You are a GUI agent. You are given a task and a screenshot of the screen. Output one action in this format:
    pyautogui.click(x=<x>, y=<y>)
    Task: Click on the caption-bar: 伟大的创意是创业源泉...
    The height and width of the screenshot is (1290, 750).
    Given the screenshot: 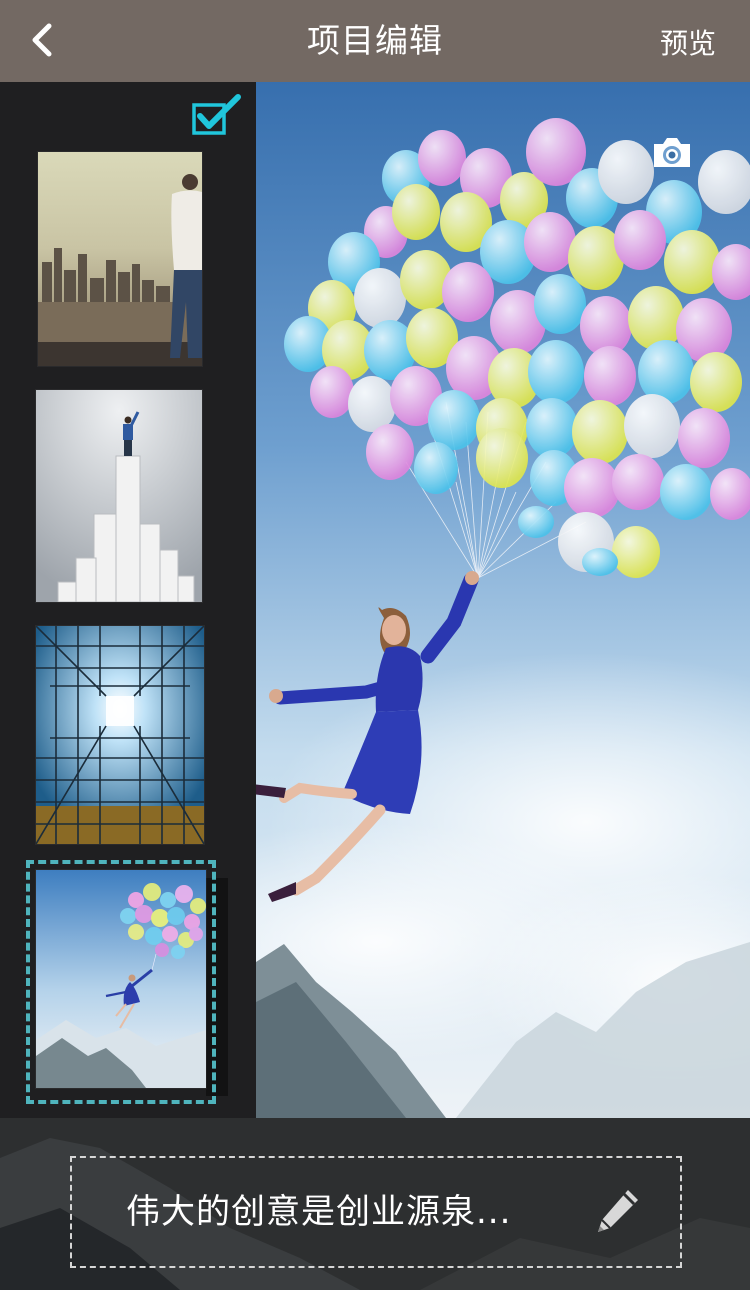 What is the action you would take?
    pyautogui.click(x=375, y=1204)
    